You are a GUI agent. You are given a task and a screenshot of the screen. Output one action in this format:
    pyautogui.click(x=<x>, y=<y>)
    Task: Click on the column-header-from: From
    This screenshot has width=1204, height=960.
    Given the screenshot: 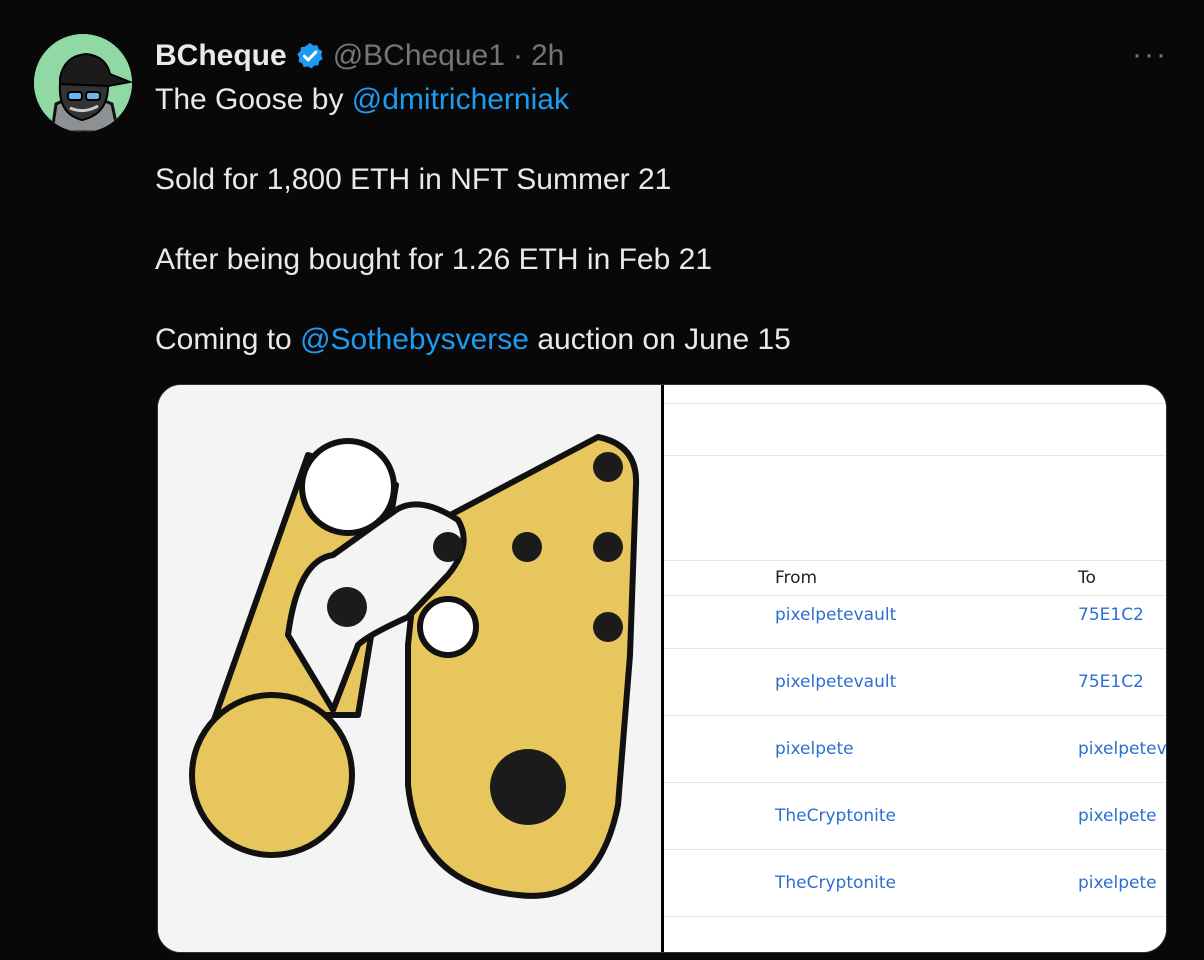 What is the action you would take?
    pyautogui.click(x=796, y=578)
    